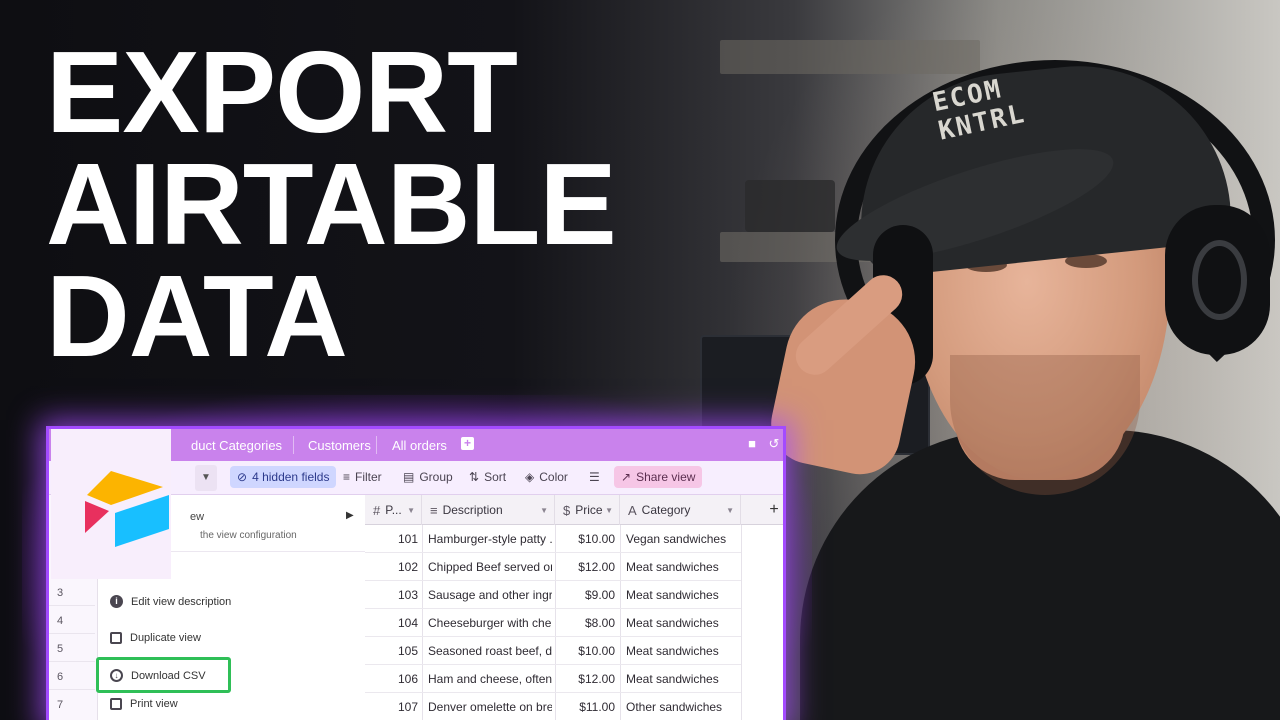 This screenshot has height=720, width=1280. I want to click on column-header-label: Category, so click(666, 510).